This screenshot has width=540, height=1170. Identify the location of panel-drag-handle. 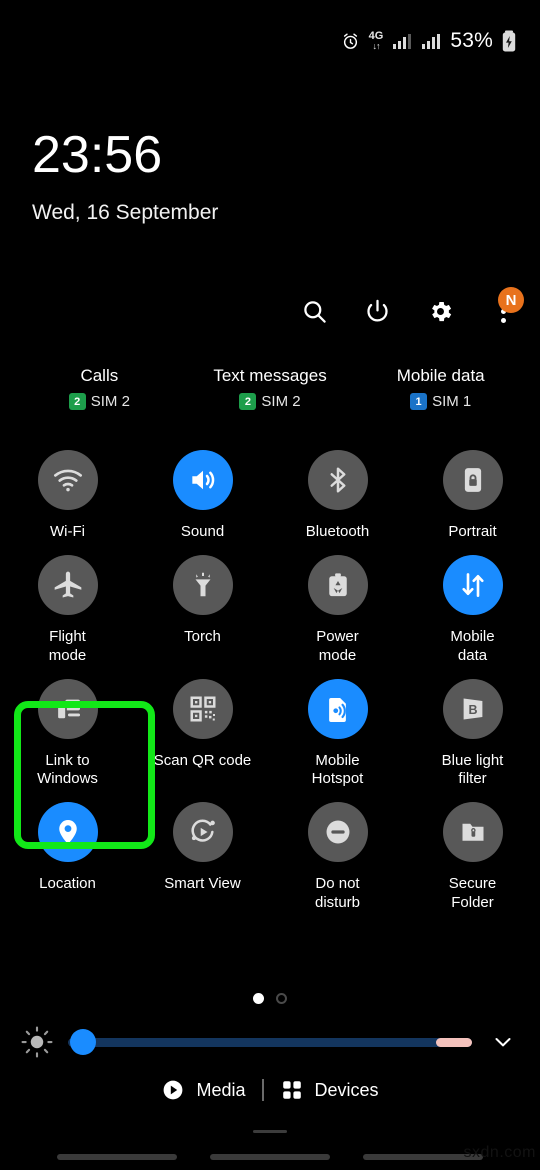
(270, 1131).